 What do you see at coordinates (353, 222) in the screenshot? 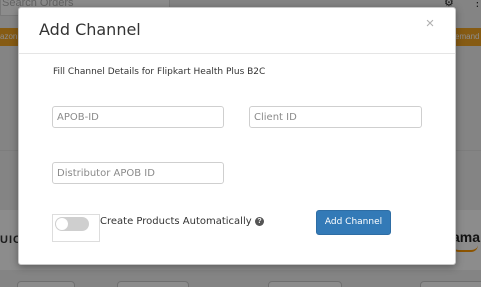
I see `add-channel-button: Add Channel` at bounding box center [353, 222].